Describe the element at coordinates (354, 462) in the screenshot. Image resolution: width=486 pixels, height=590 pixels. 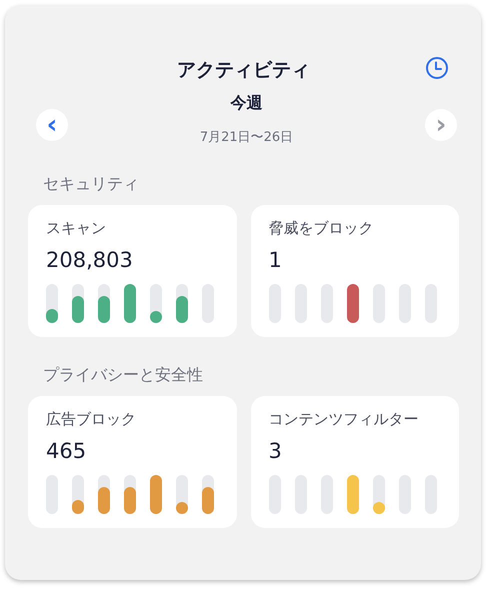
I see `stat-card: コンテンツフィルター 3` at that location.